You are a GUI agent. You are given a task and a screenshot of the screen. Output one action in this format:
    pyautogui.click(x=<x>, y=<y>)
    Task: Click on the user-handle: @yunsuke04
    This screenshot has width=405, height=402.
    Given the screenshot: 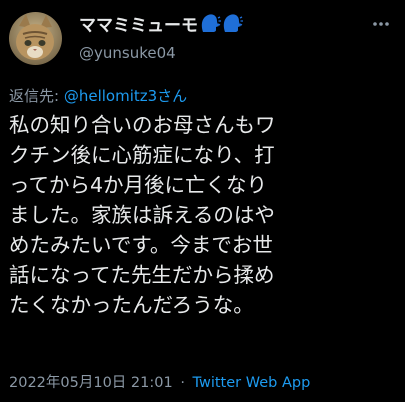 What is the action you would take?
    pyautogui.click(x=127, y=53)
    